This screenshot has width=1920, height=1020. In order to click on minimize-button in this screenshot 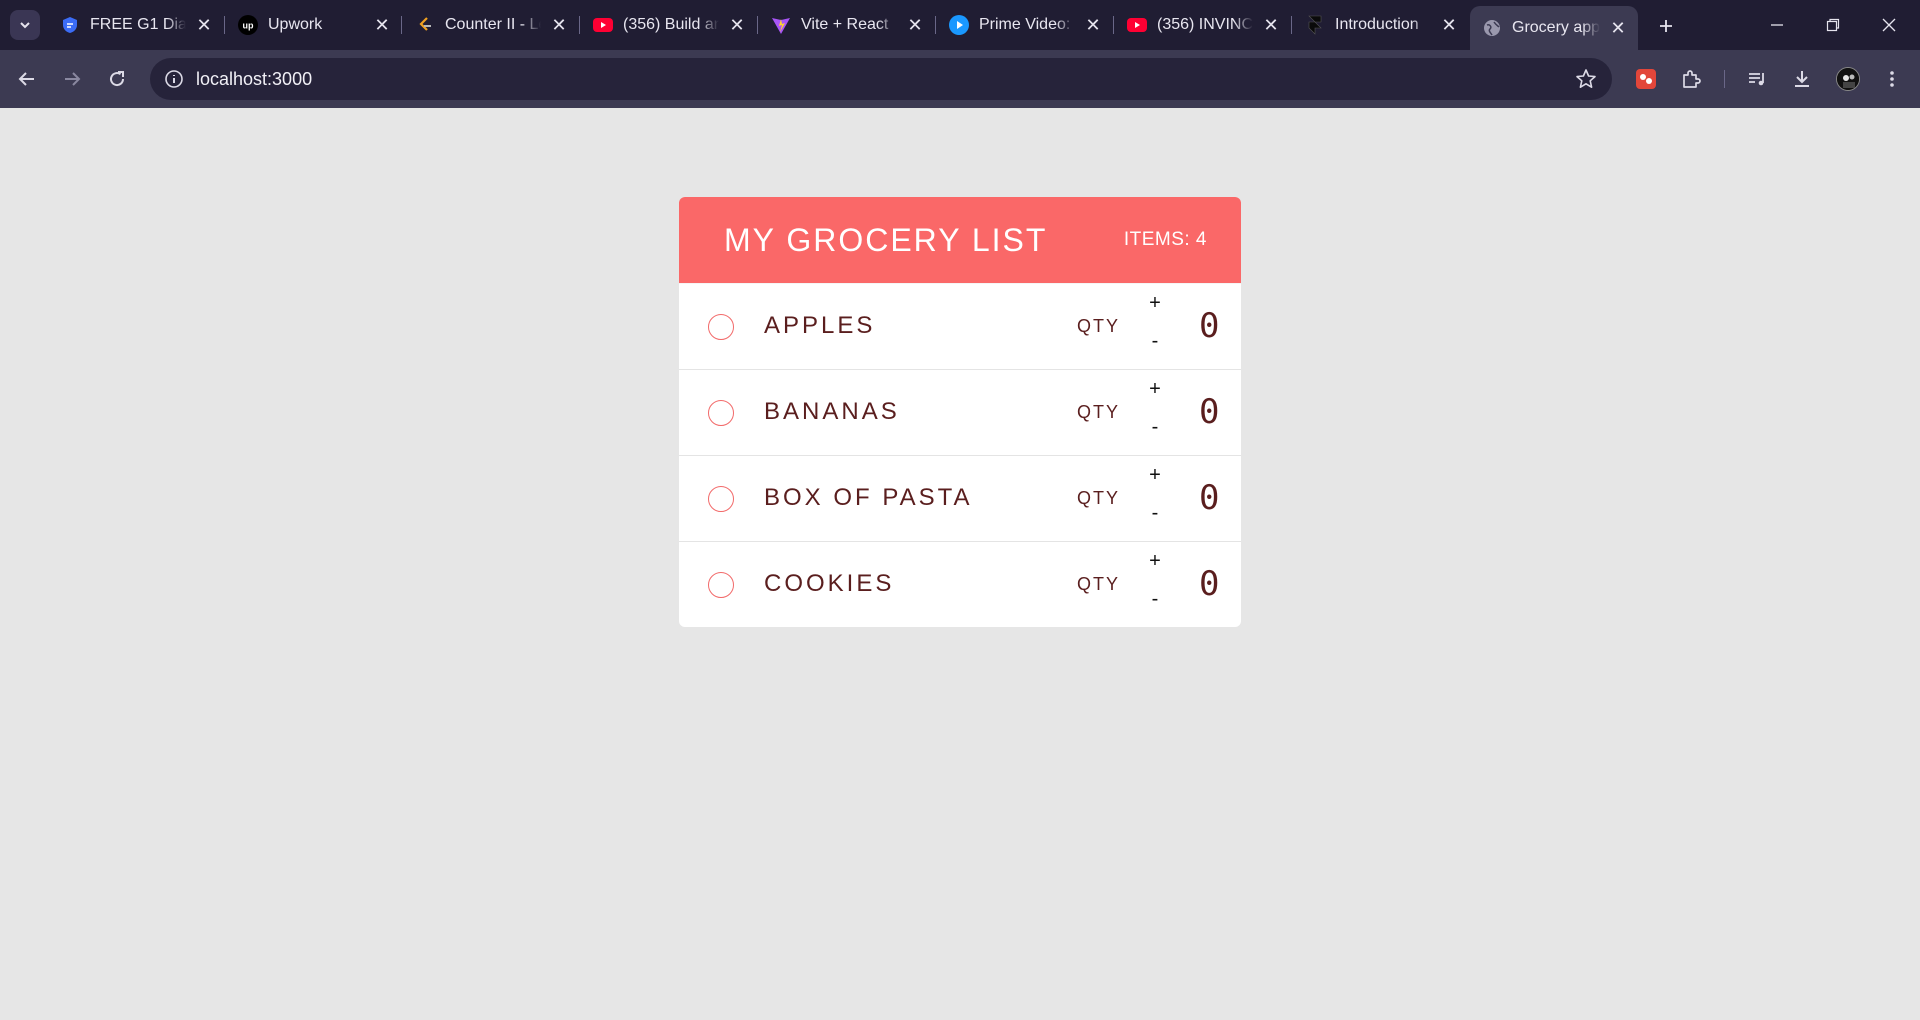, I will do `click(1777, 25)`.